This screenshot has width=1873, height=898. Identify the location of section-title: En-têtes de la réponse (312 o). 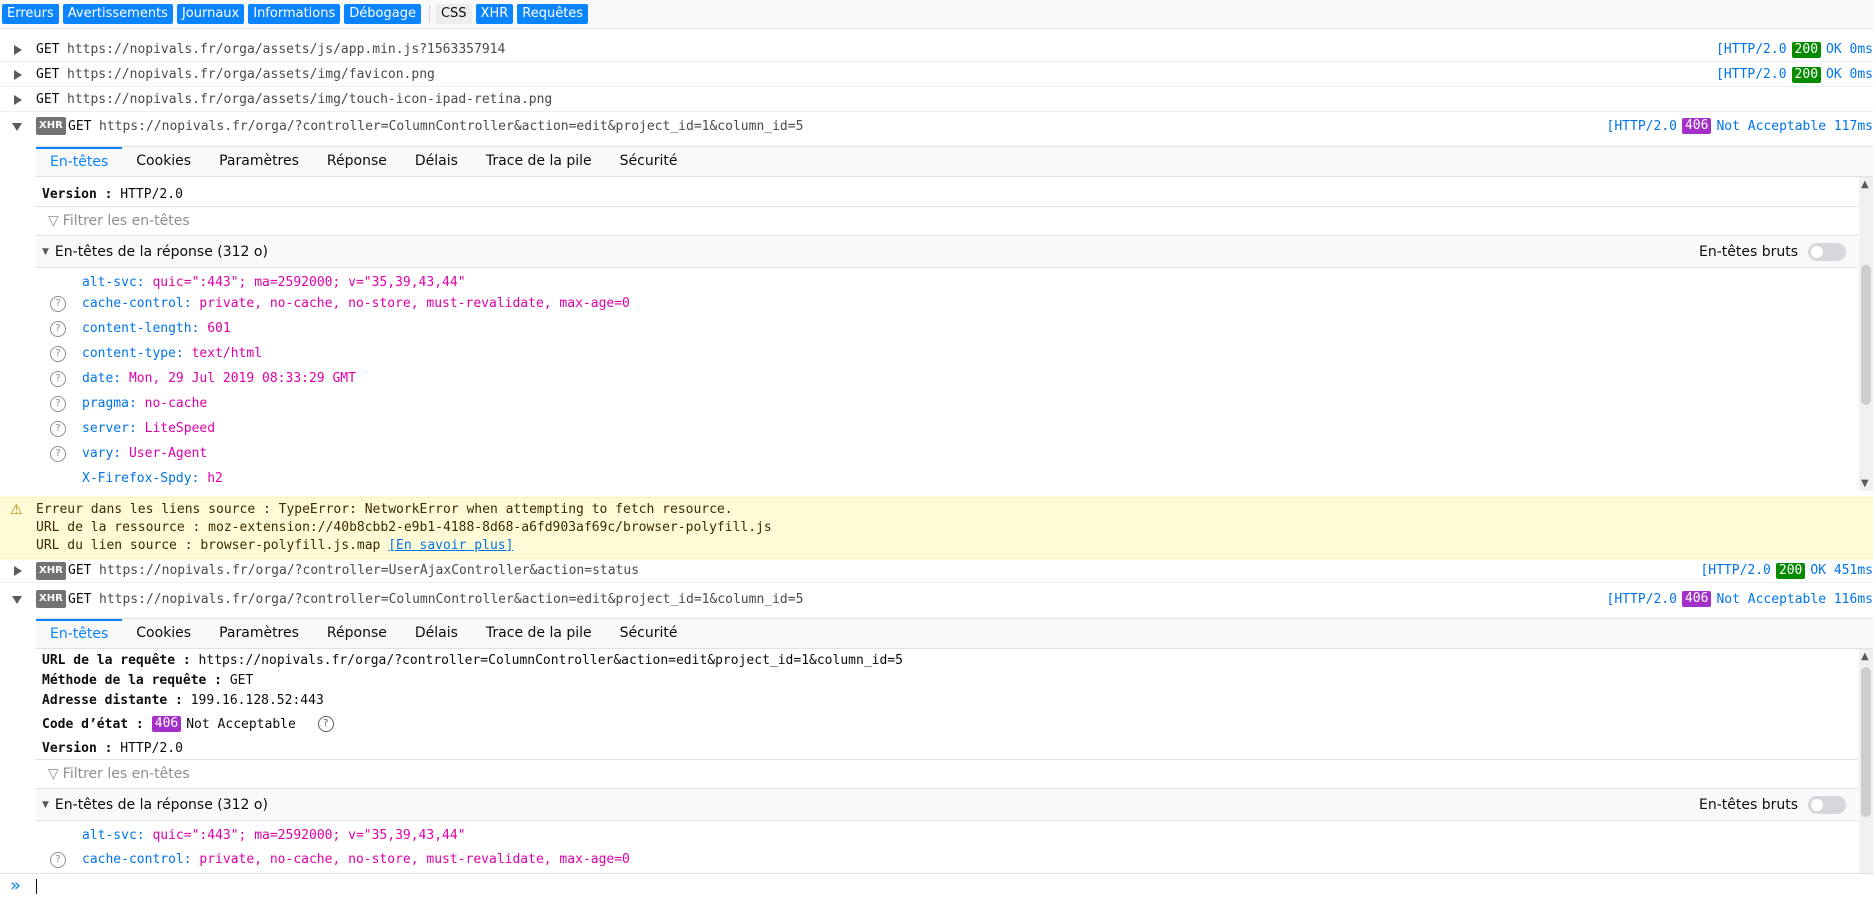
(161, 804).